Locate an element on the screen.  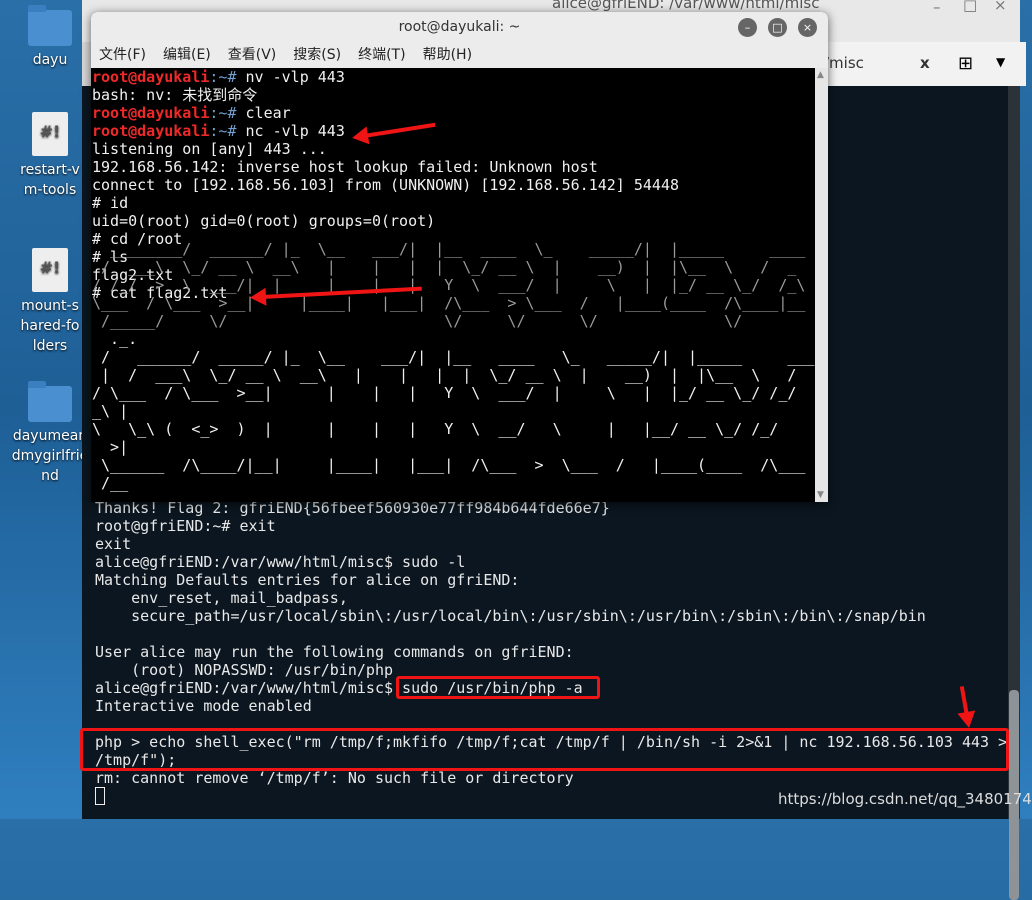
line: root@dayukali:~# nc -vlp 443 is located at coordinates (460, 131).